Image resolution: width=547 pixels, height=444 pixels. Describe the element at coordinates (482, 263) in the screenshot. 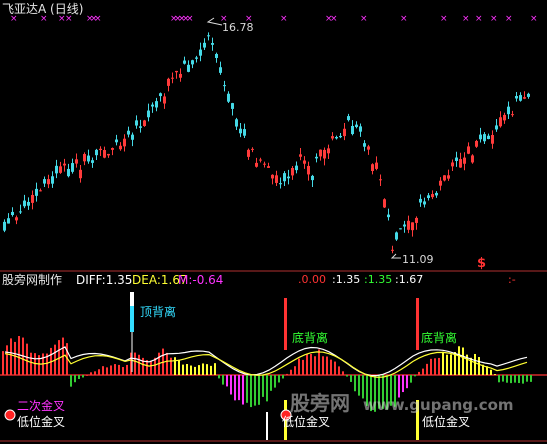

I see `signal-dollar-mark: $` at that location.